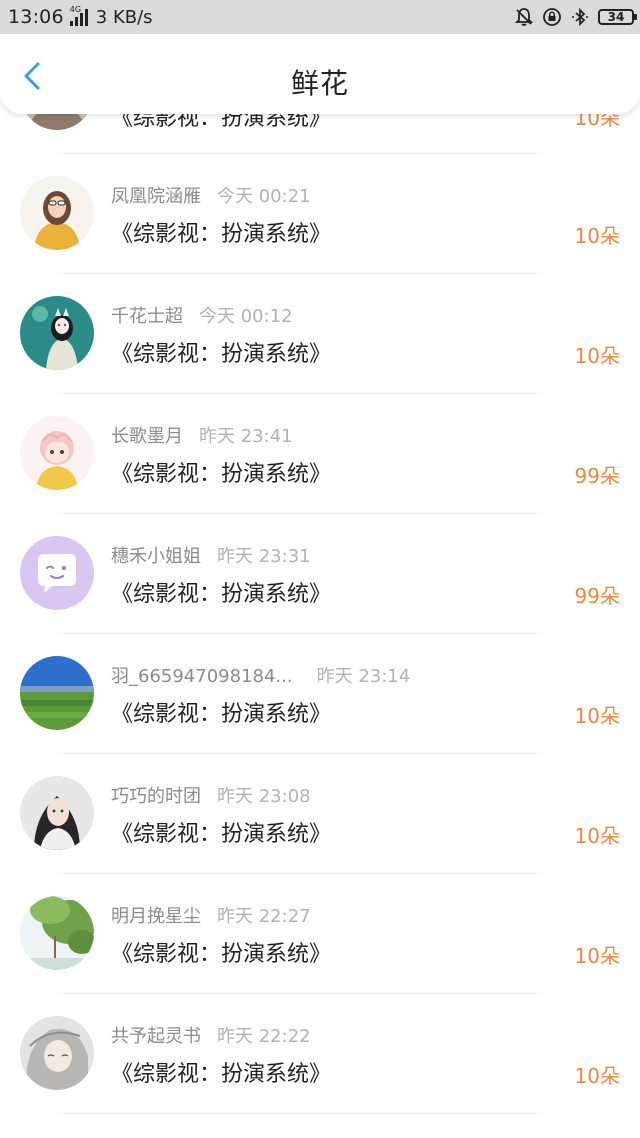 The image size is (640, 1138). What do you see at coordinates (57, 333) in the screenshot?
I see `masked-figure-avatar` at bounding box center [57, 333].